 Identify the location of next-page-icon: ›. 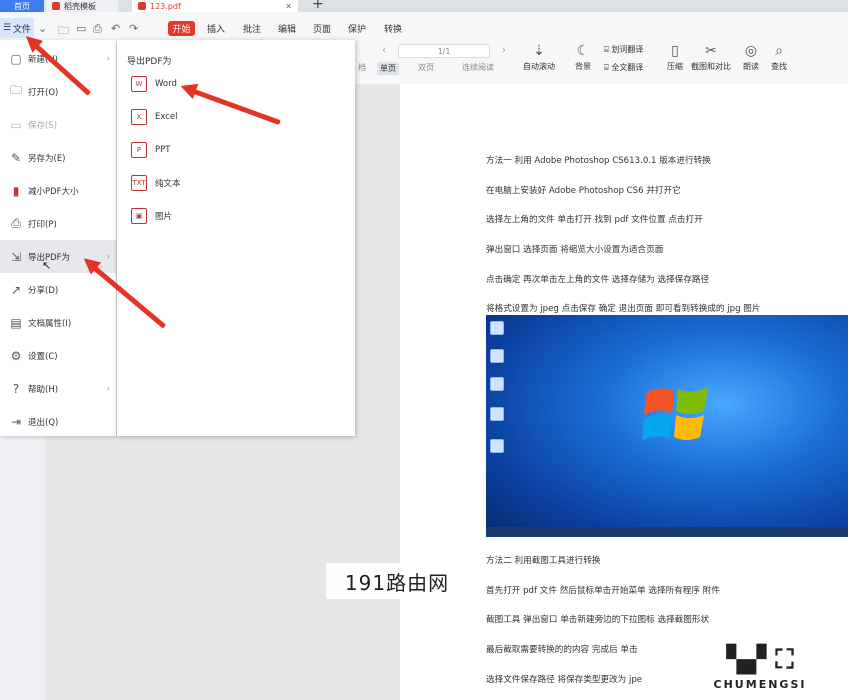
(504, 50).